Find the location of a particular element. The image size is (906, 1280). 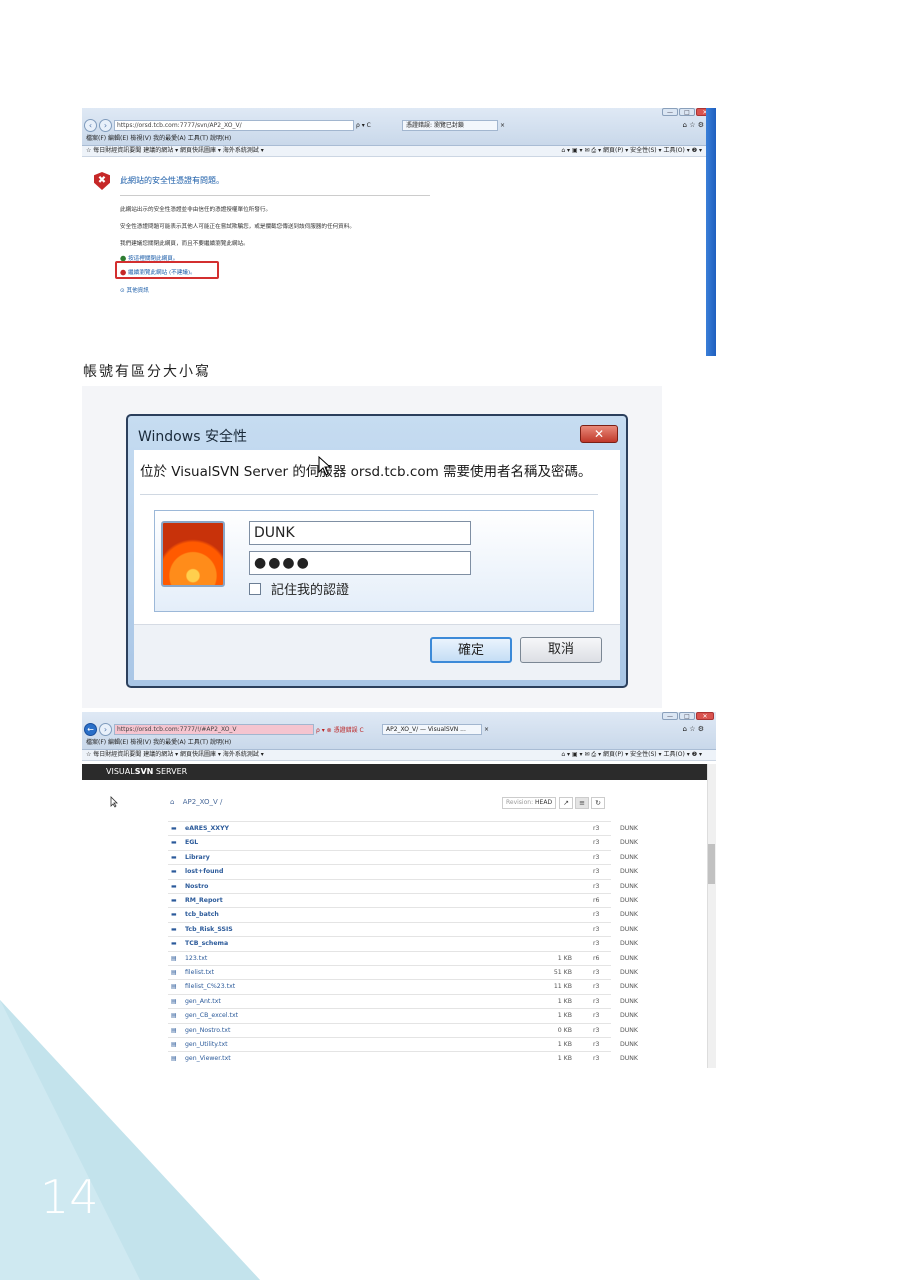

entry-name: filelist_C%23.txt is located at coordinates (210, 986).